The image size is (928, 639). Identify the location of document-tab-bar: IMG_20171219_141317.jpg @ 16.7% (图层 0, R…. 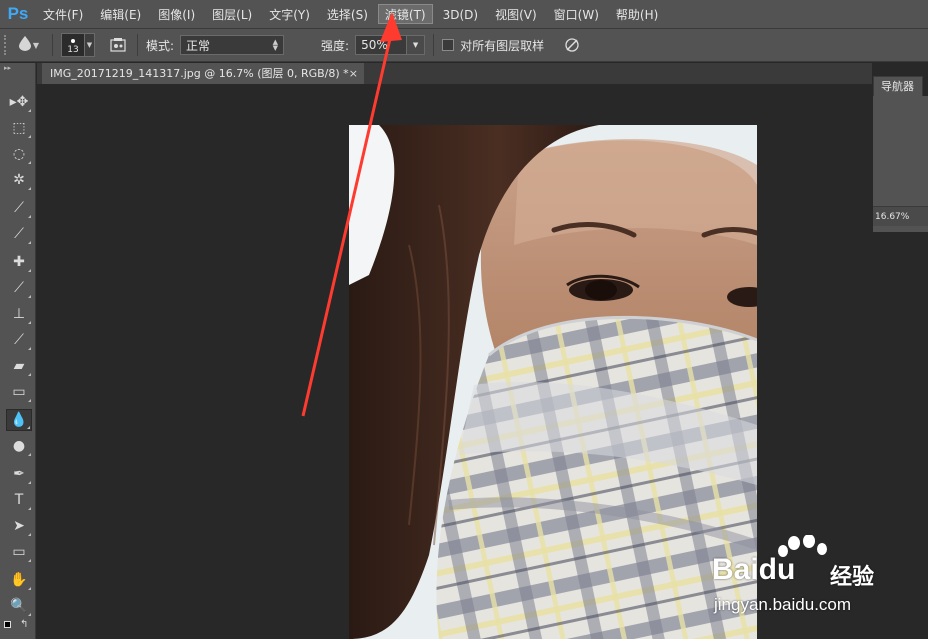
(454, 73).